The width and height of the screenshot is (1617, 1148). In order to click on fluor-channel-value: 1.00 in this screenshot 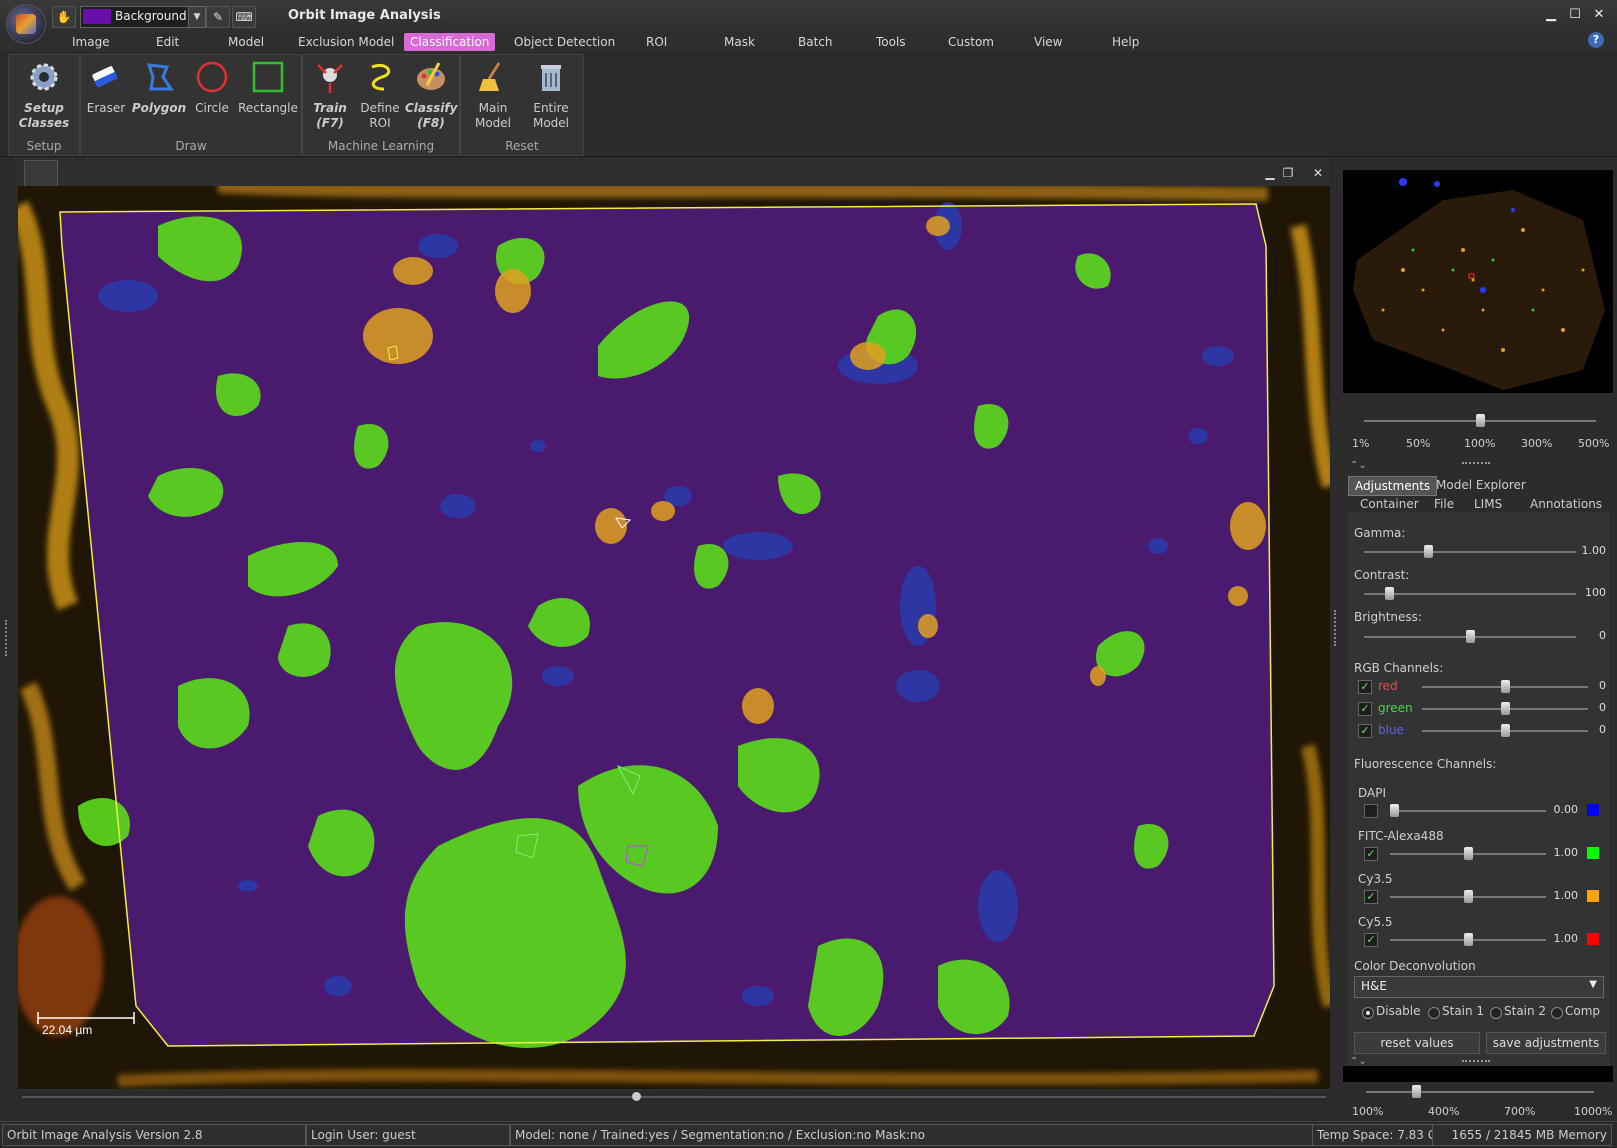, I will do `click(1566, 938)`.